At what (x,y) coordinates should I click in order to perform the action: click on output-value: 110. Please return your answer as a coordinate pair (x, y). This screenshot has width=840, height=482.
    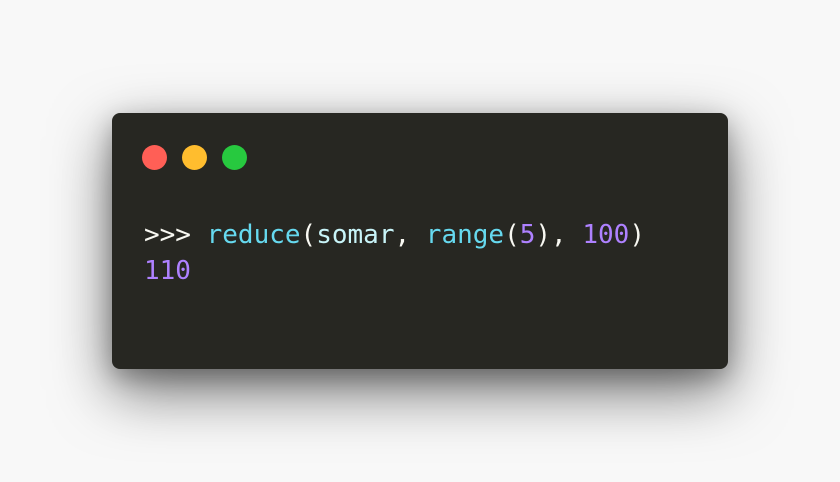
    Looking at the image, I should click on (167, 271).